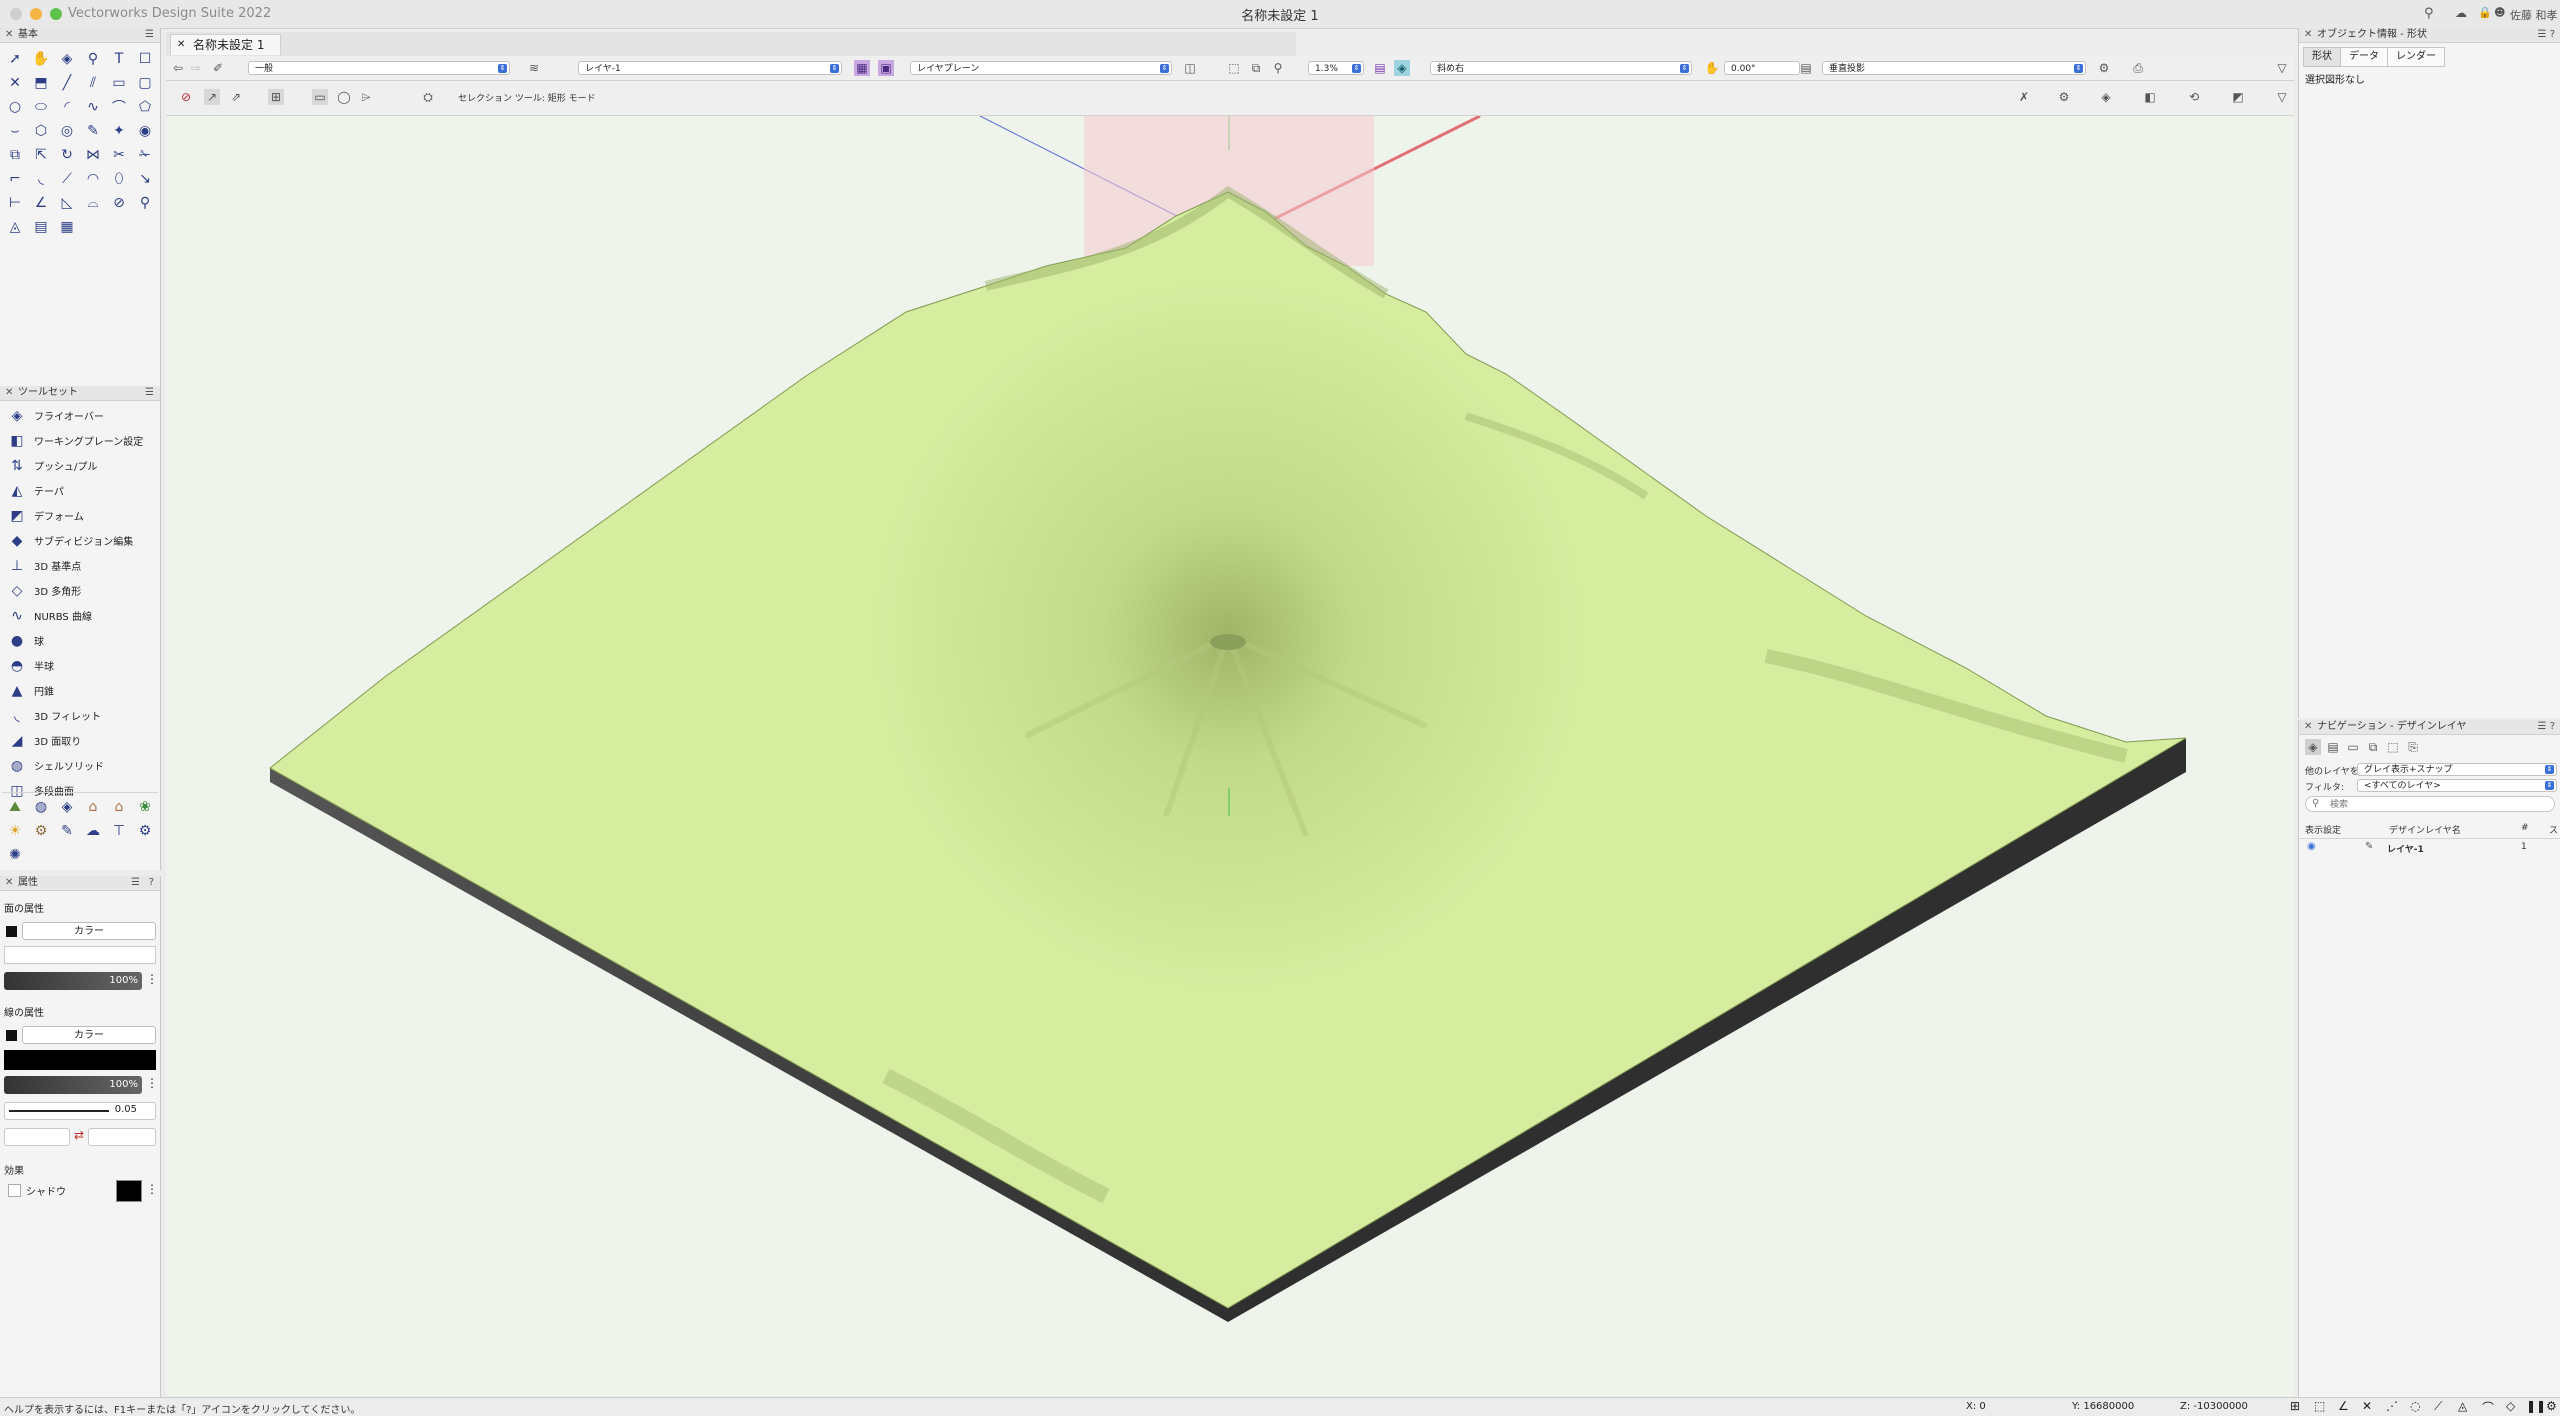 Image resolution: width=2560 pixels, height=1416 pixels. Describe the element at coordinates (93, 807) in the screenshot. I see `furniture-toolset-icon: ⌂` at that location.